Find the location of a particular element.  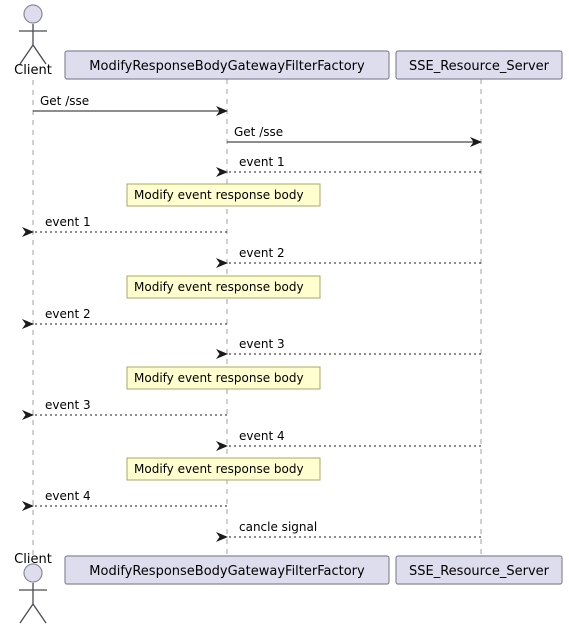

note-4: Modify event response body is located at coordinates (223, 469).